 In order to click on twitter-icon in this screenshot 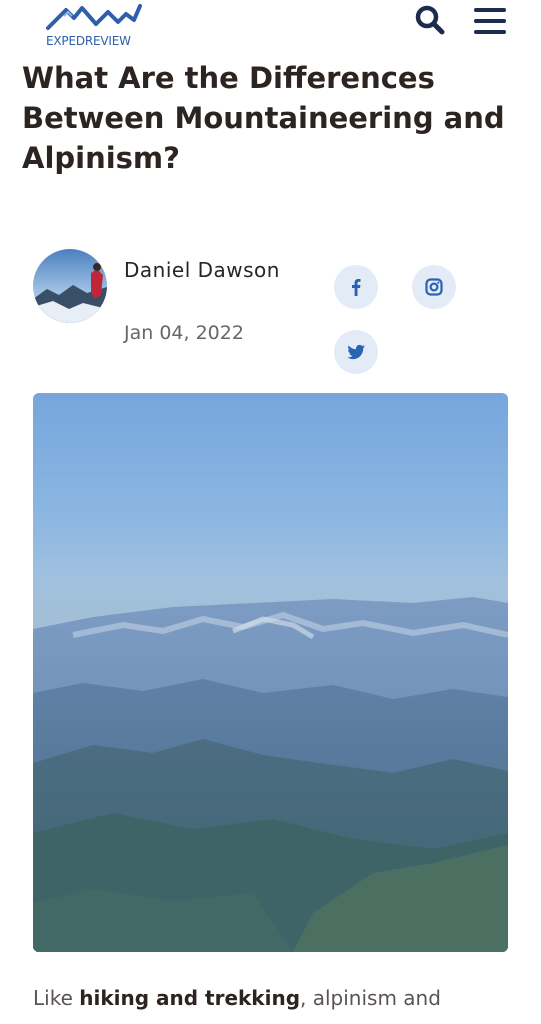, I will do `click(356, 352)`.